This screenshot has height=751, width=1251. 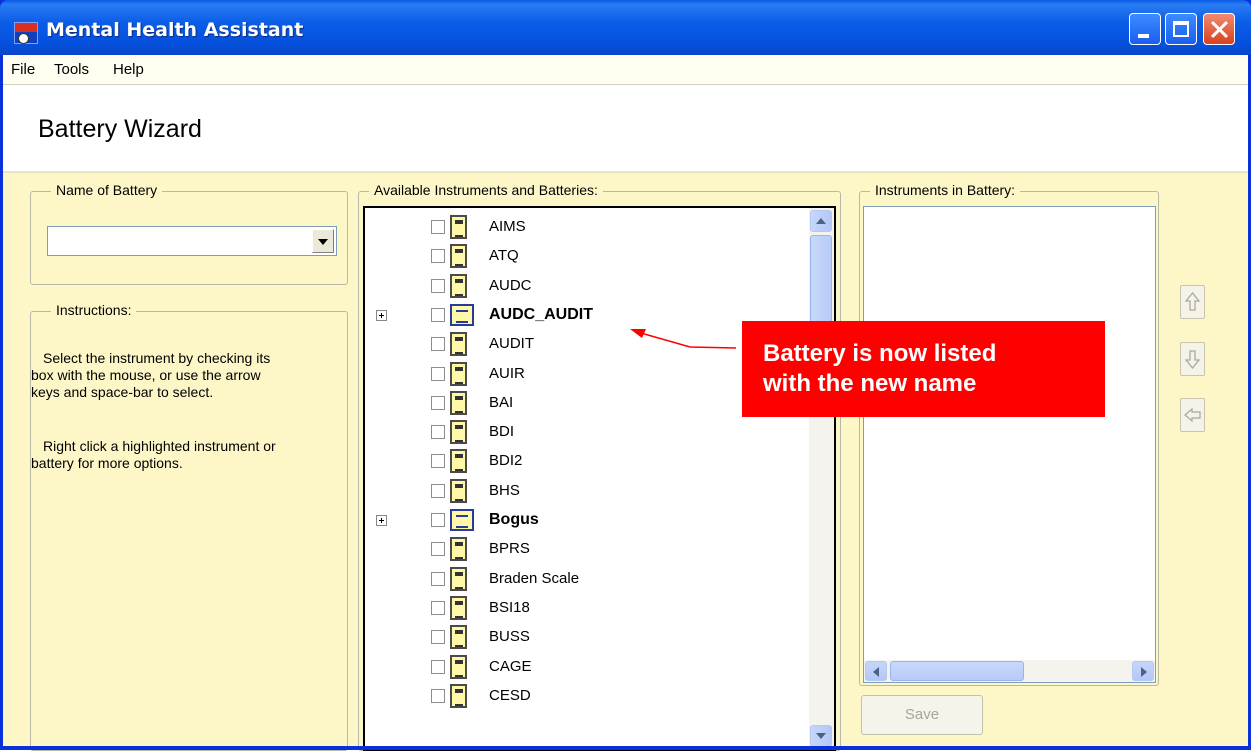 What do you see at coordinates (585, 696) in the screenshot?
I see `tree-item: CESD` at bounding box center [585, 696].